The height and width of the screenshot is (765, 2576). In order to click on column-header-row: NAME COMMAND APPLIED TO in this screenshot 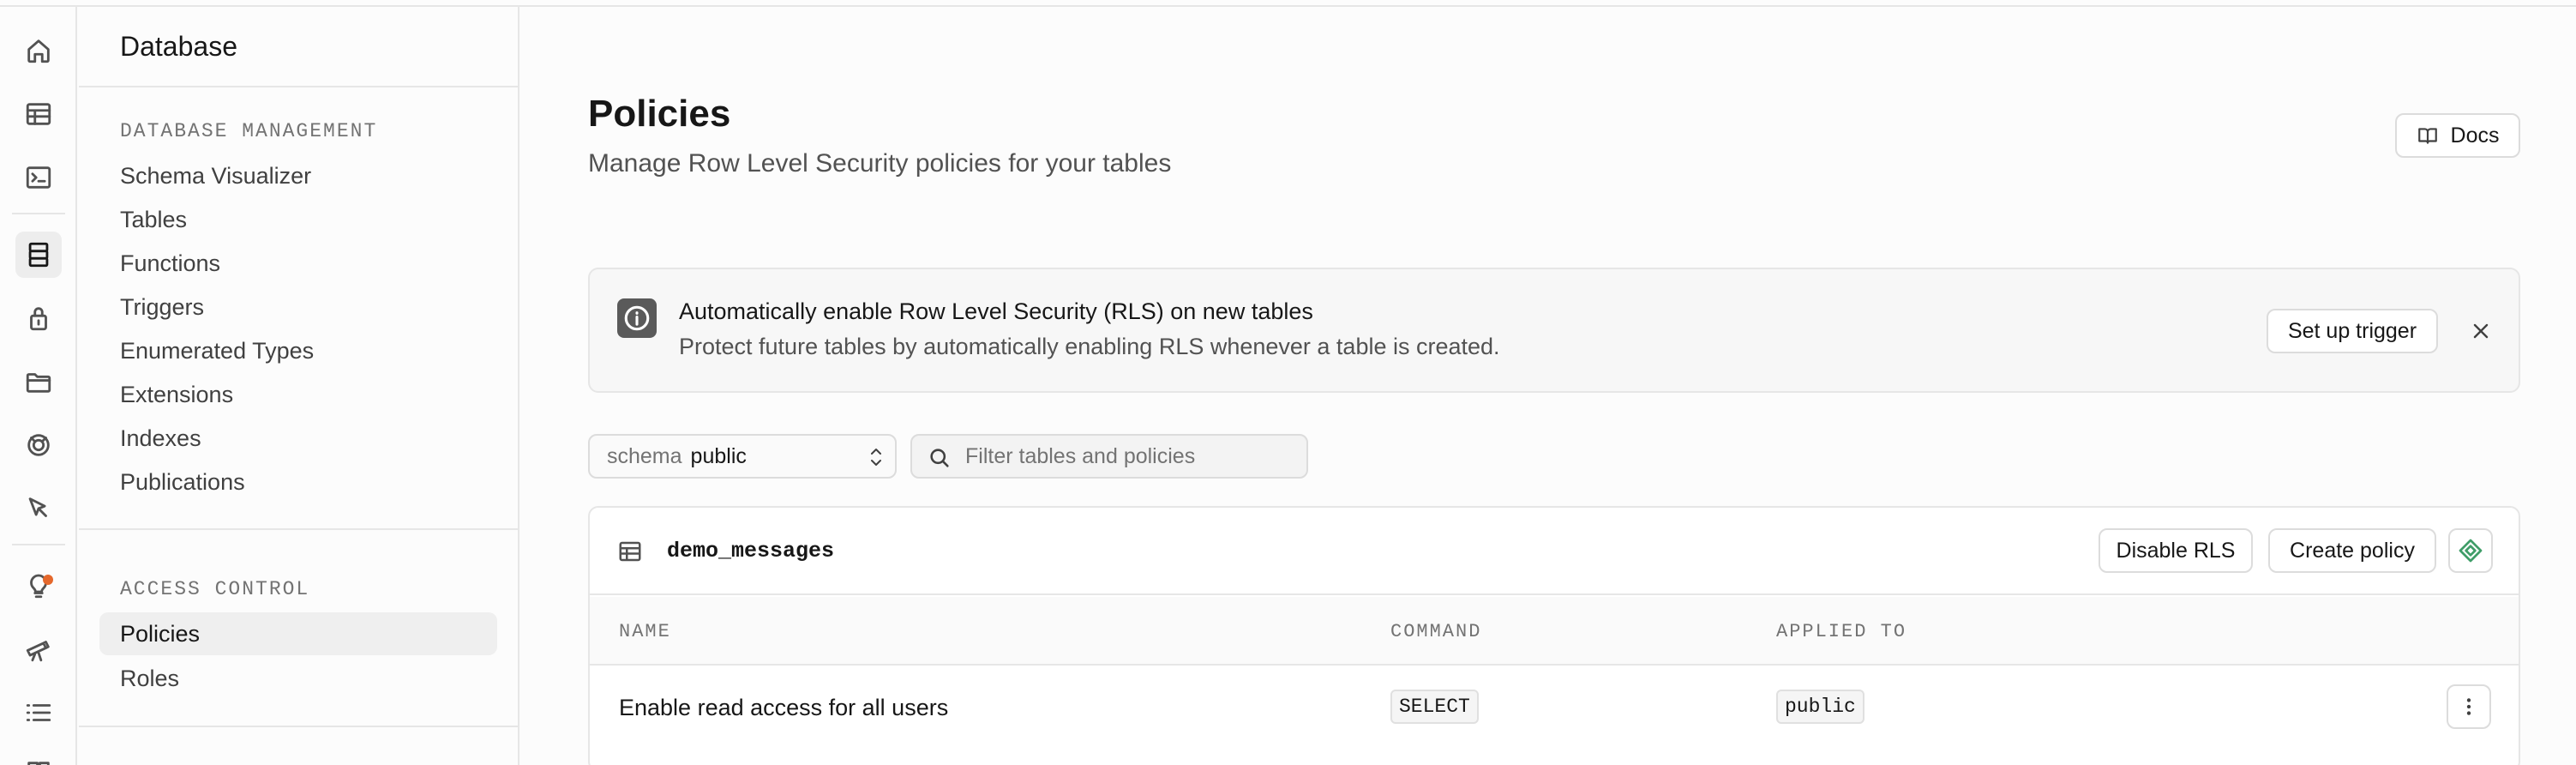, I will do `click(1554, 631)`.